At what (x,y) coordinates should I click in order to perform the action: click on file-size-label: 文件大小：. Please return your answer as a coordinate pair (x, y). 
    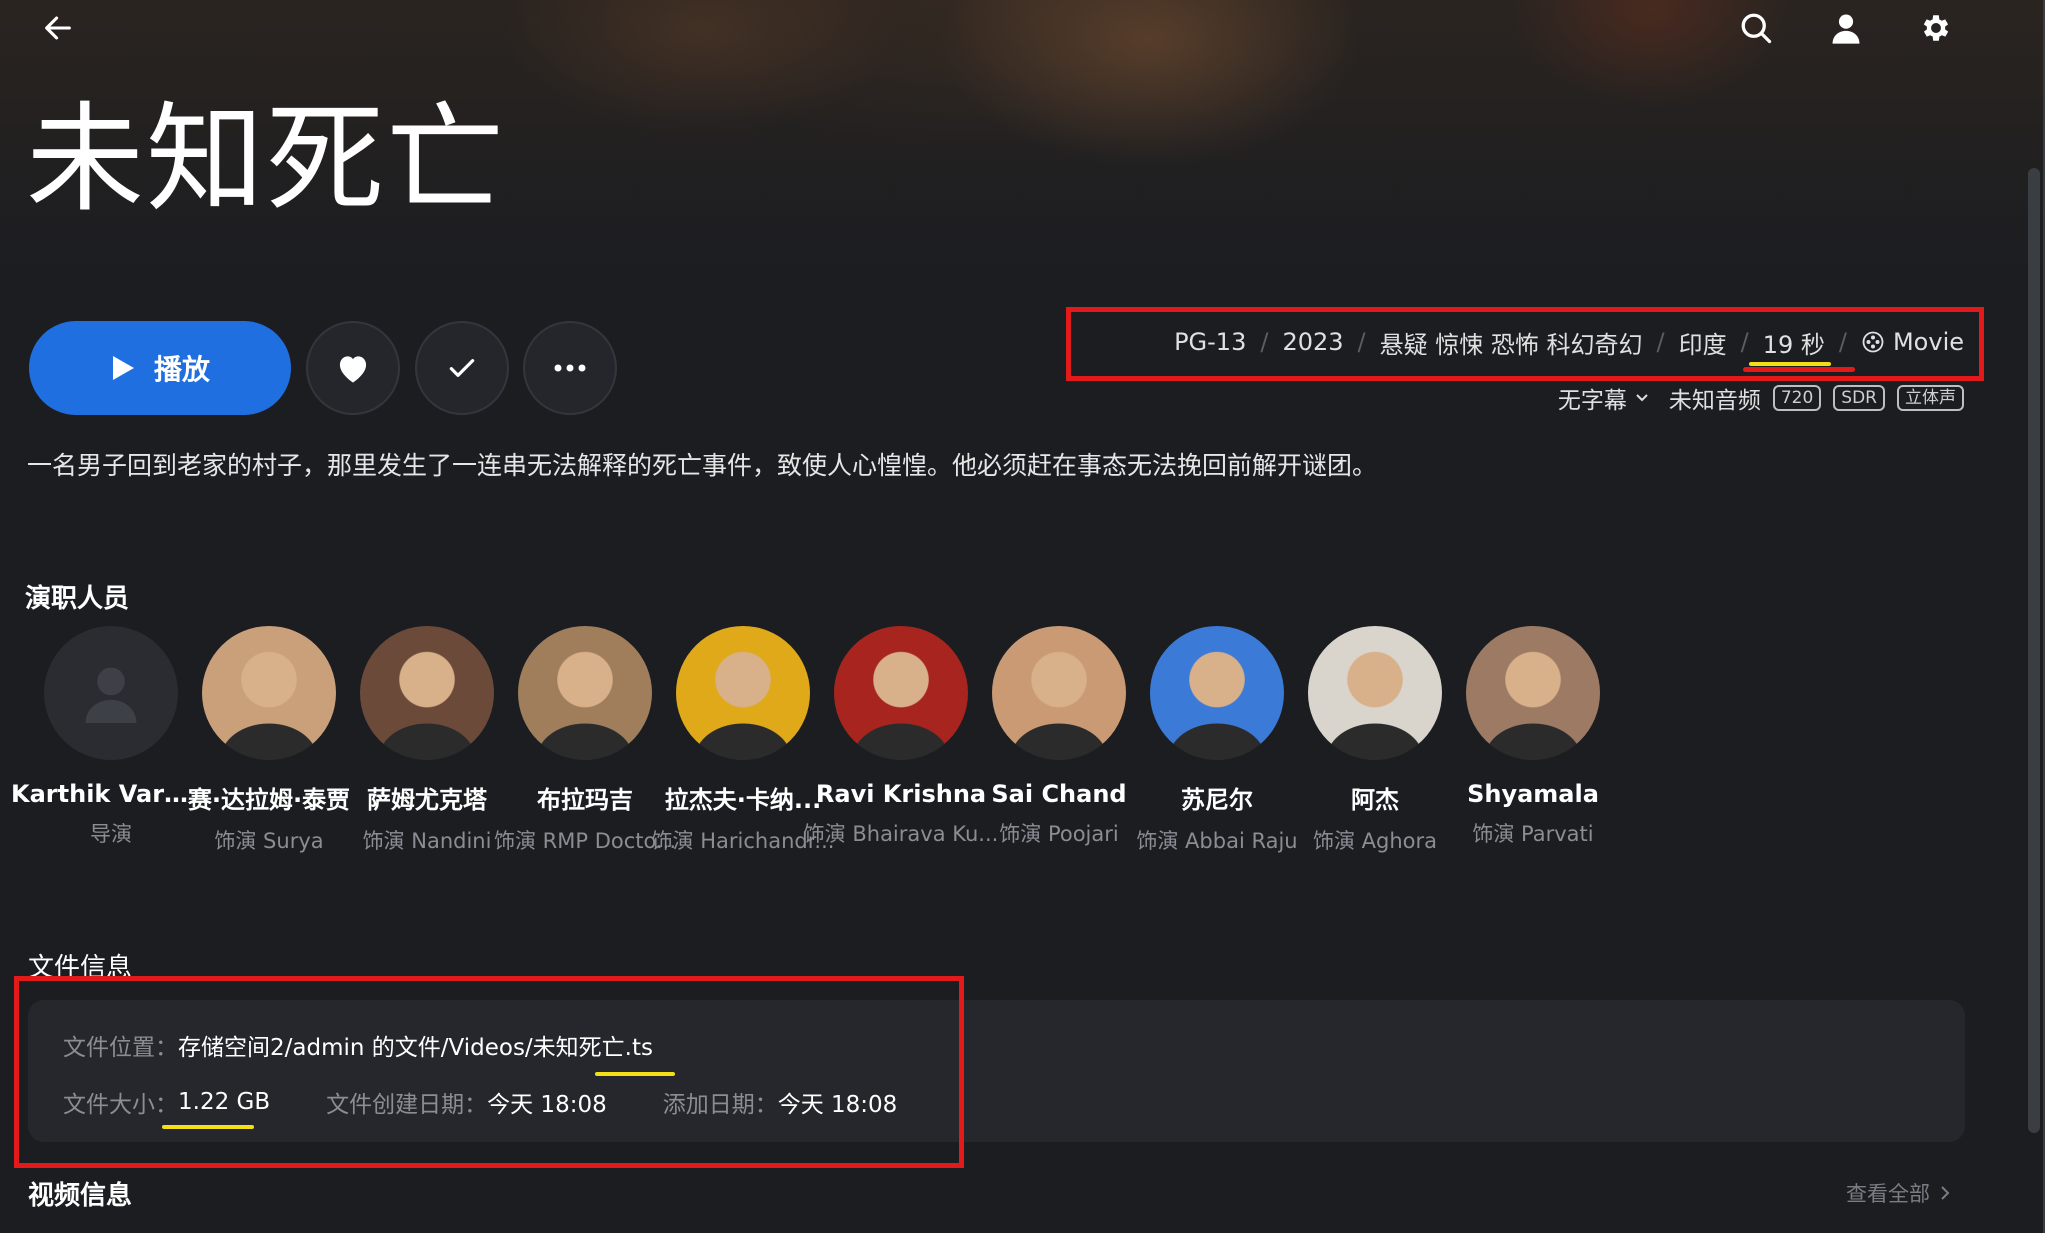
    Looking at the image, I should click on (120, 1105).